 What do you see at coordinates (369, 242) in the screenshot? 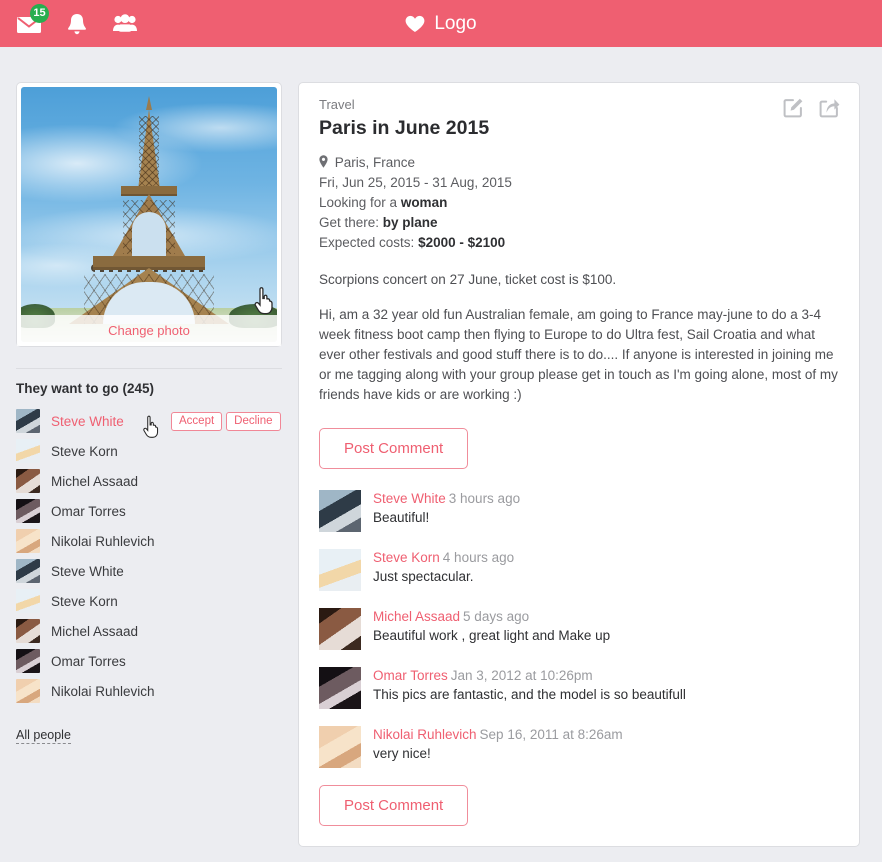
I see `costs-label: Expected costs:` at bounding box center [369, 242].